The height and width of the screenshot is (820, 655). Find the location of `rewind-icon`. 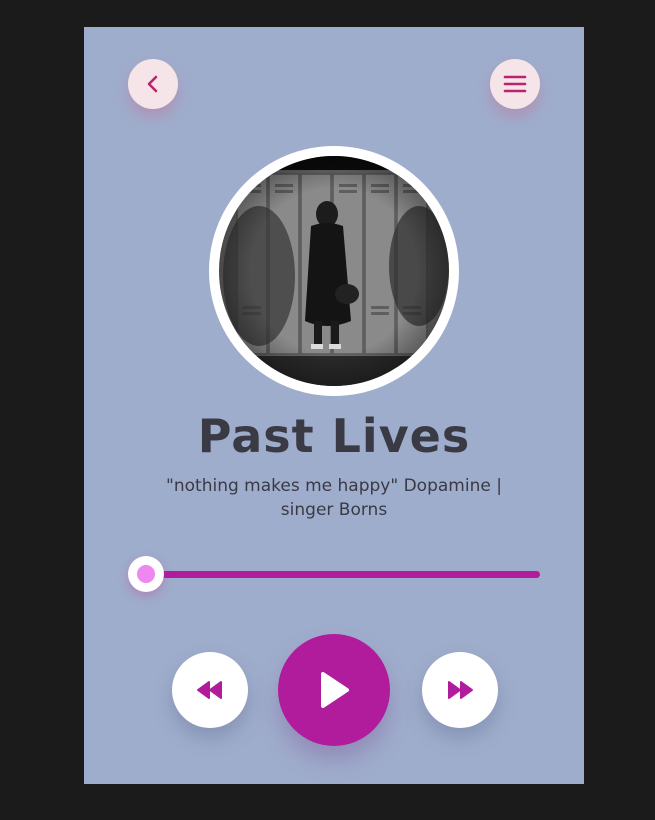

rewind-icon is located at coordinates (209, 690).